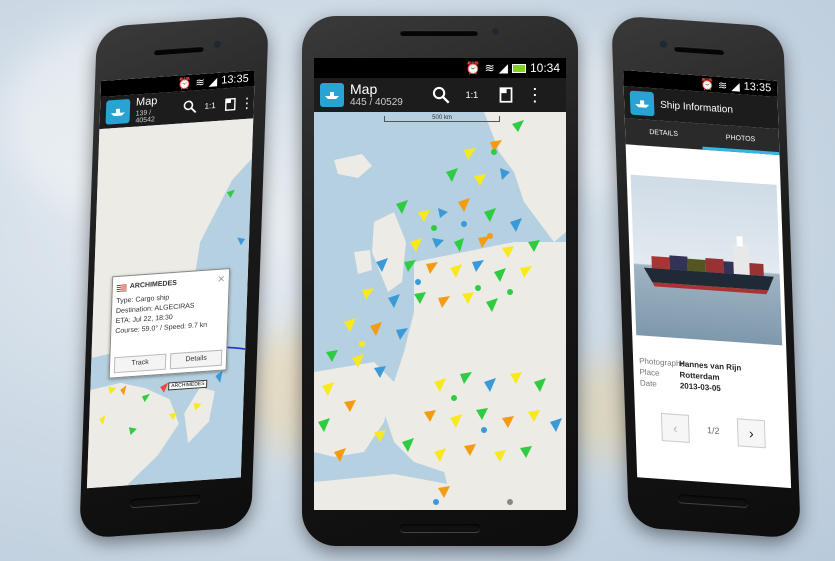 This screenshot has height=561, width=835. I want to click on status-bar: ⏰ ≋ ◢ 10:34, so click(440, 68).